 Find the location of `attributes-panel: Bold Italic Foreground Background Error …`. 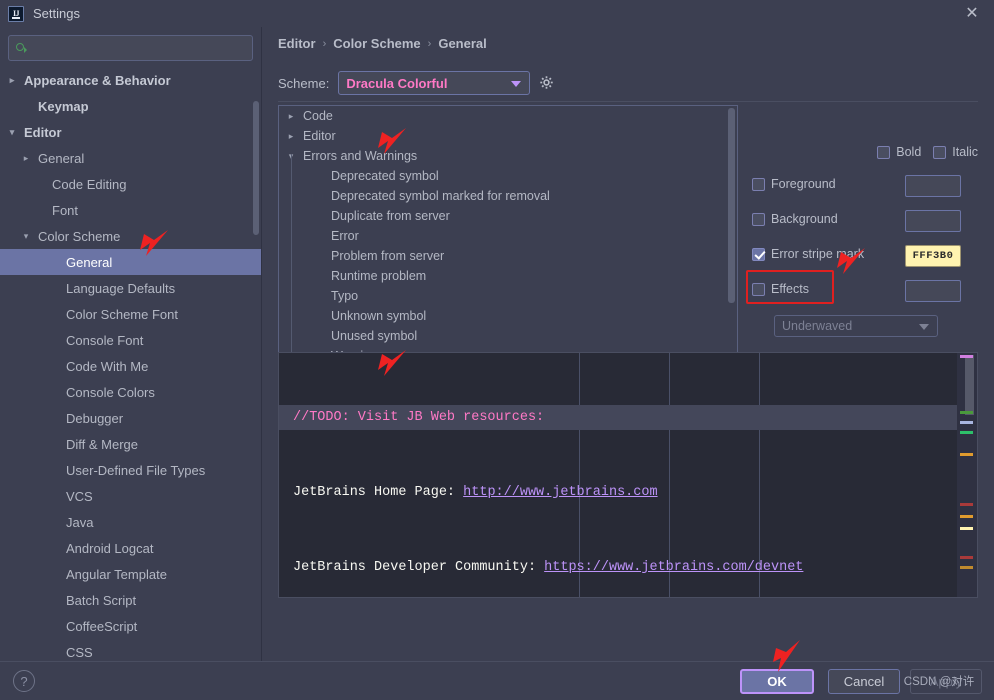

attributes-panel: Bold Italic Foreground Background Error … is located at coordinates (862, 221).